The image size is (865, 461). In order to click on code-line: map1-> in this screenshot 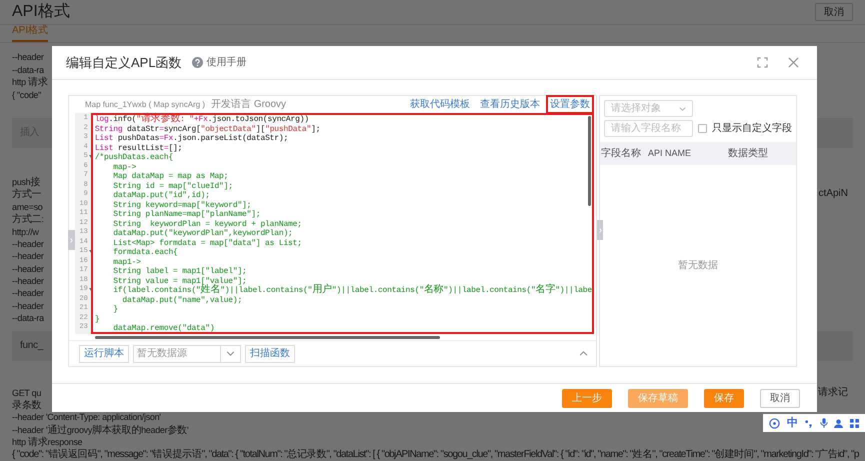, I will do `click(127, 262)`.